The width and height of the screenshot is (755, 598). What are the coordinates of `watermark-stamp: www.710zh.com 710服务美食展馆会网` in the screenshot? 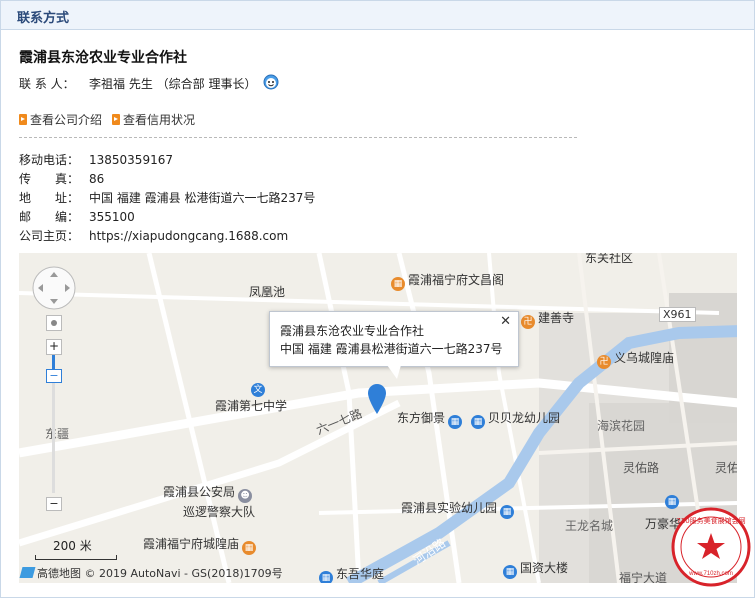 It's located at (711, 547).